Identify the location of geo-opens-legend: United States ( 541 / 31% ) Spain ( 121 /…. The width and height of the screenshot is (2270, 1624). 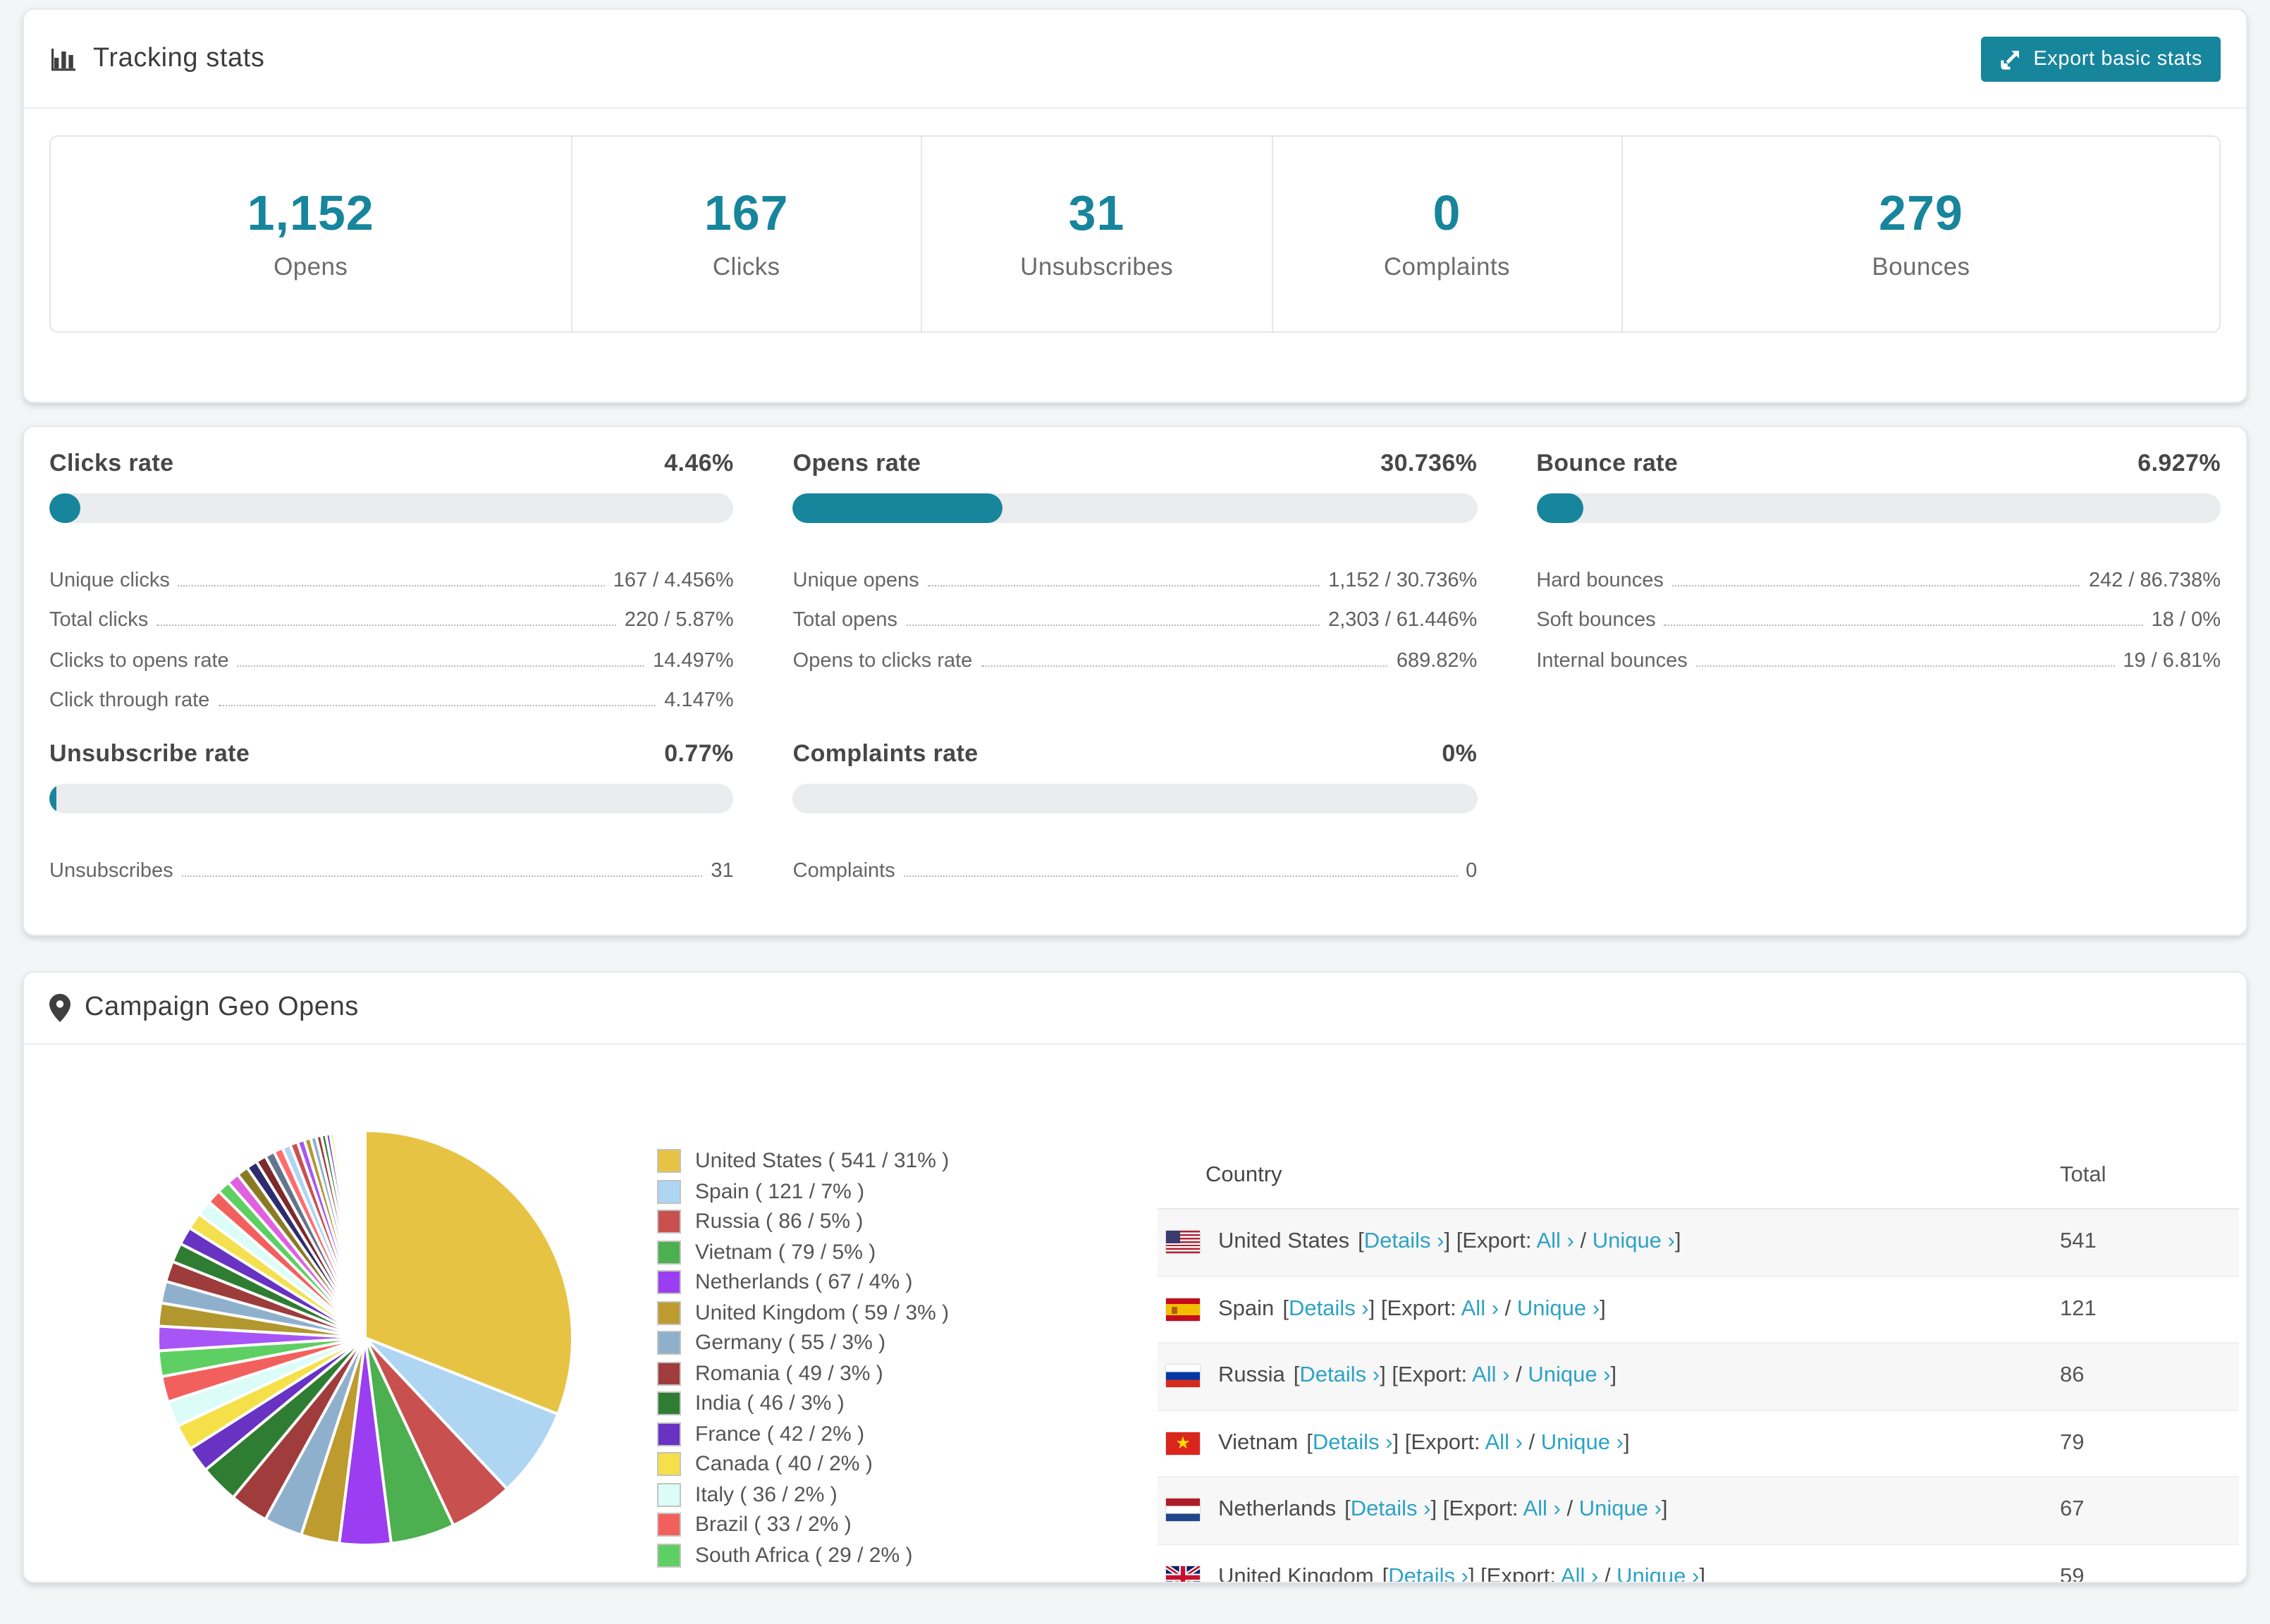
(803, 1358).